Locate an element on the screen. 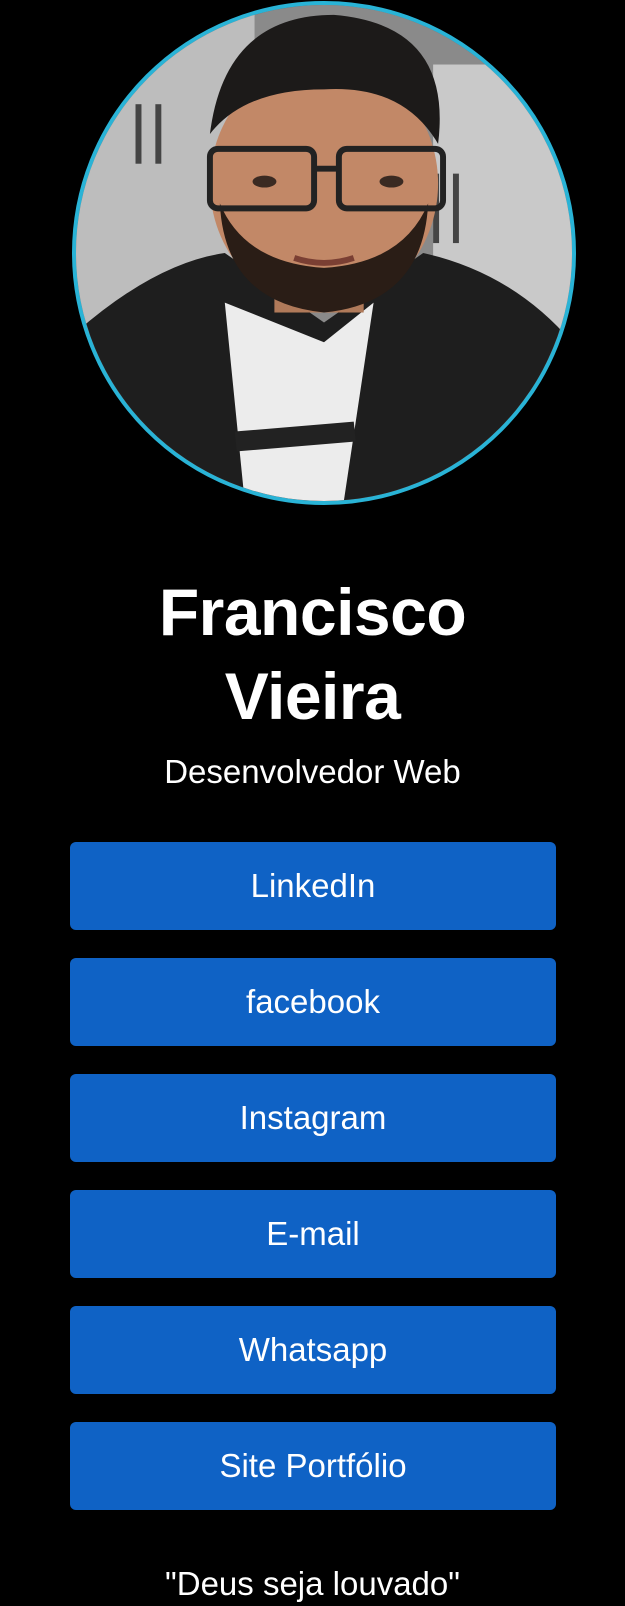 This screenshot has height=1606, width=625. profile-name: Francisco Vieira is located at coordinates (312, 654).